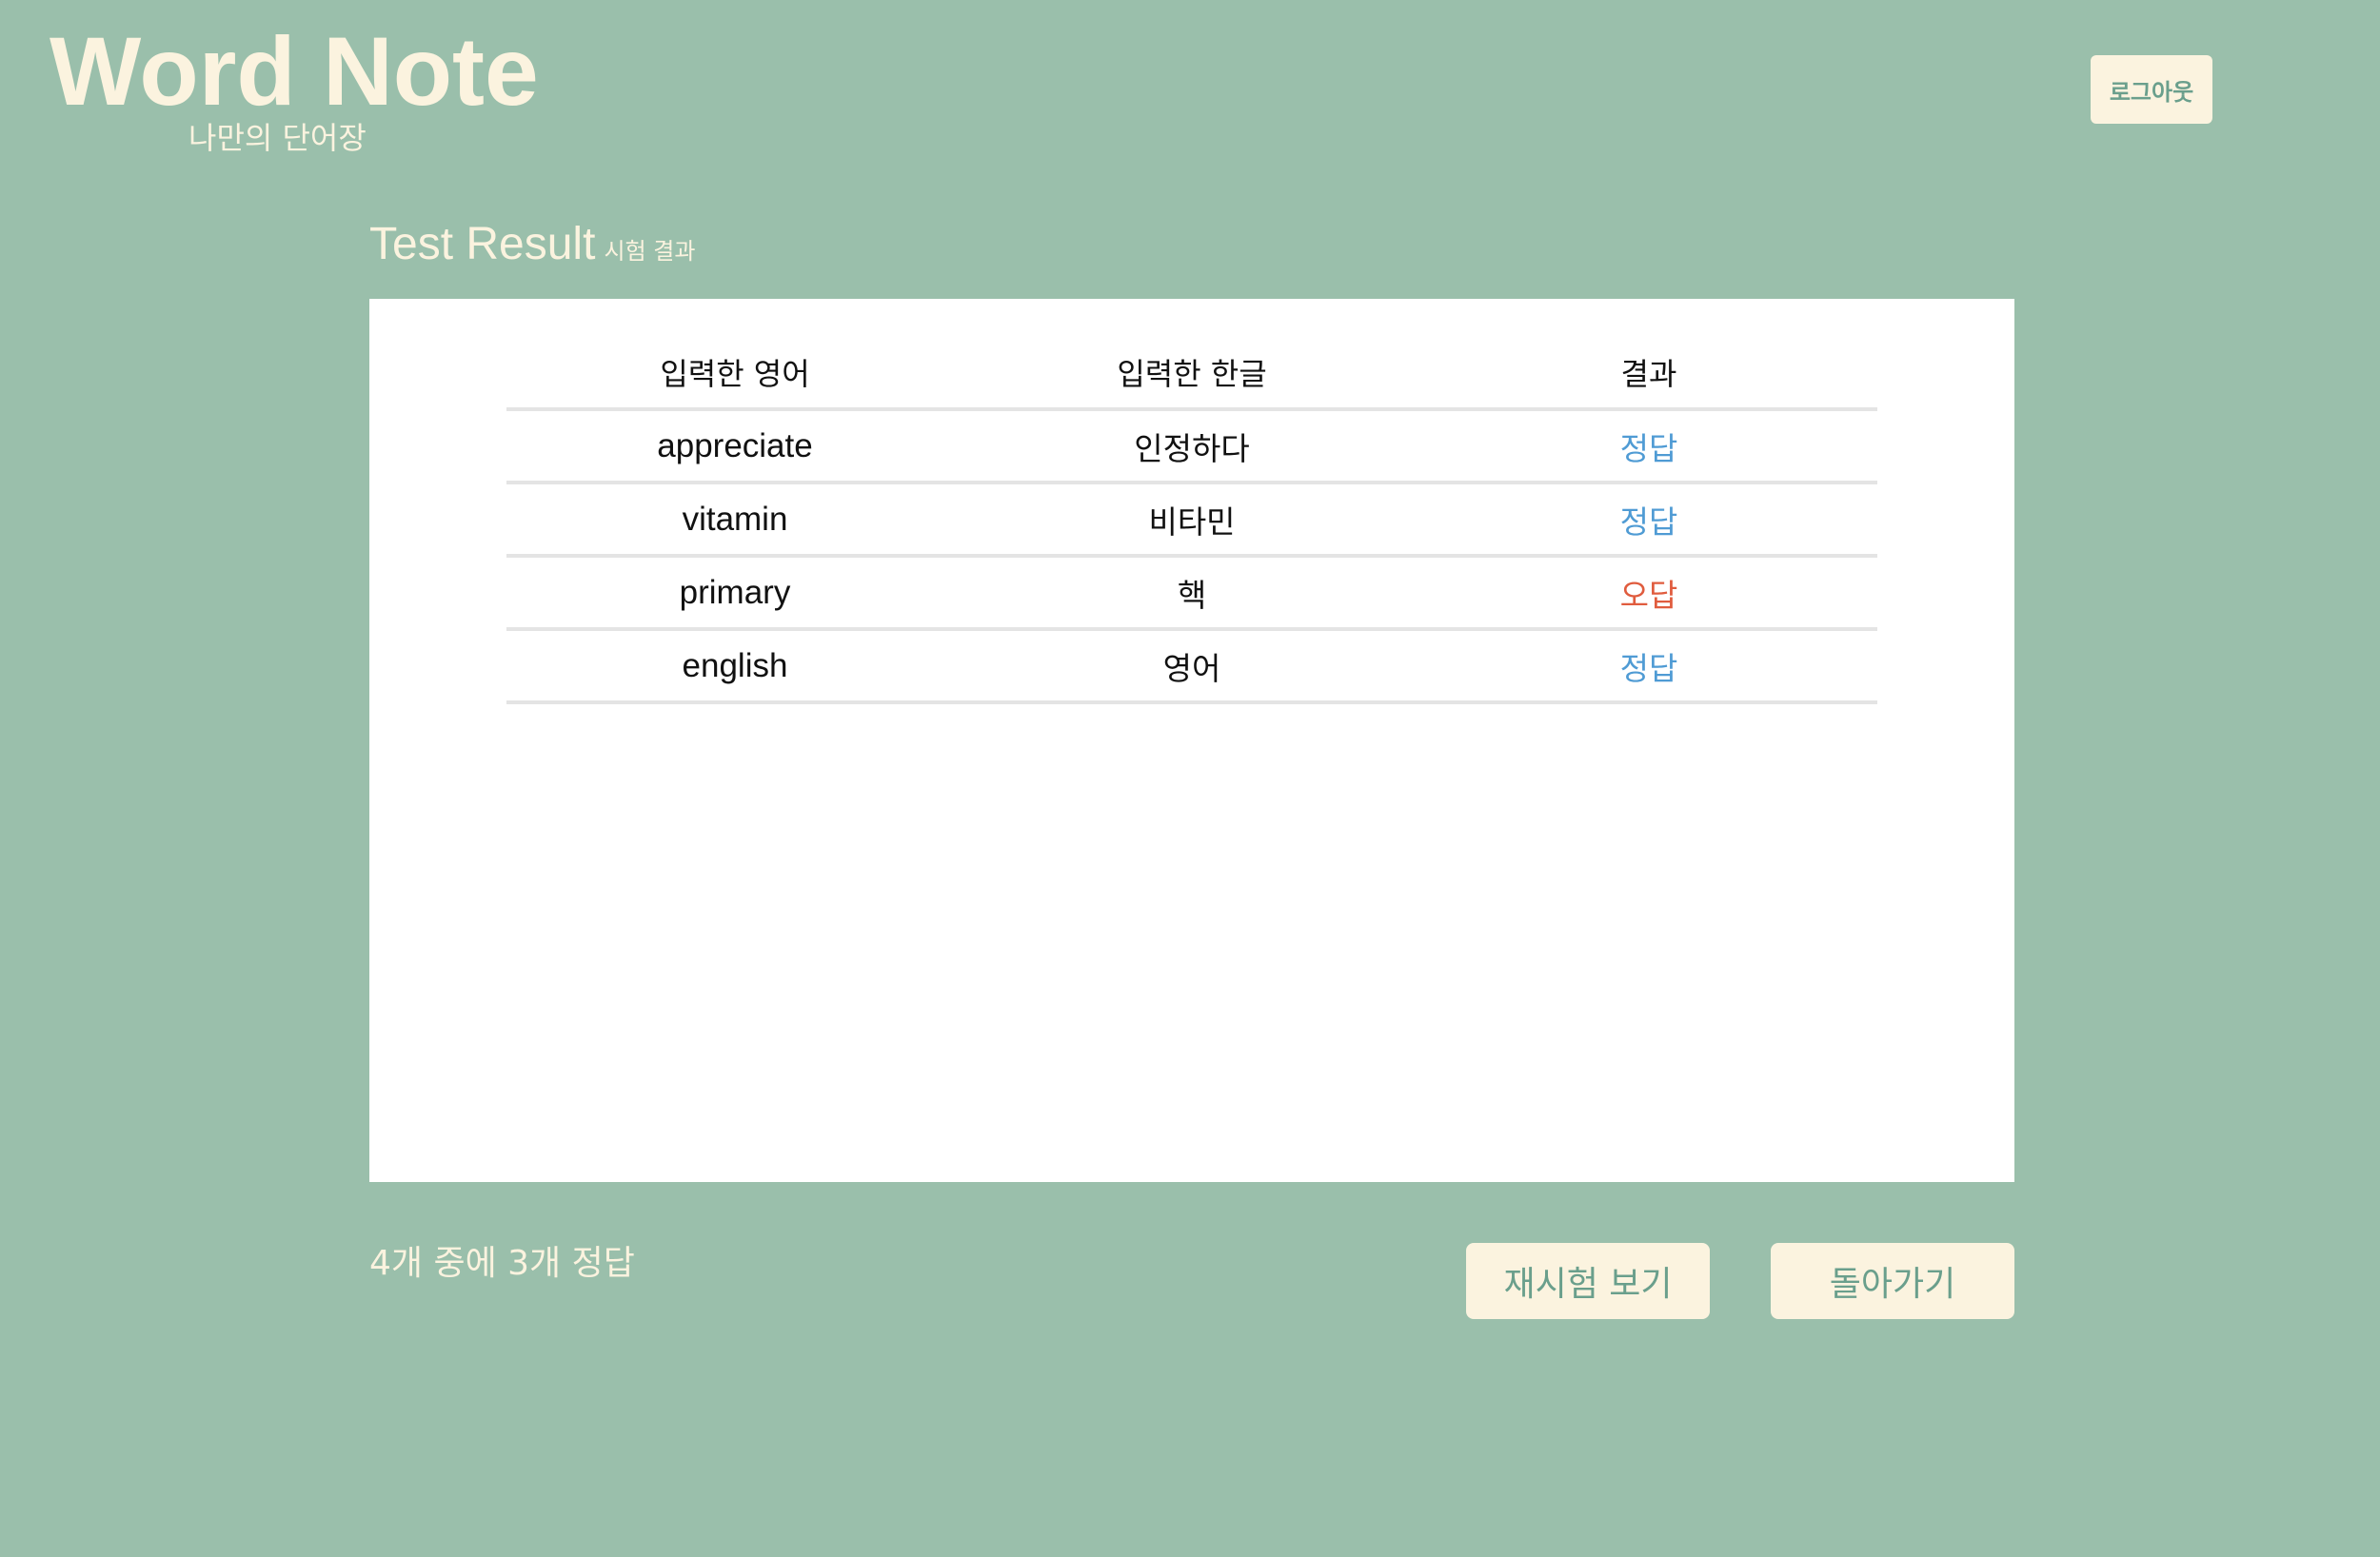  Describe the element at coordinates (734, 666) in the screenshot. I see `english-cell: english` at that location.